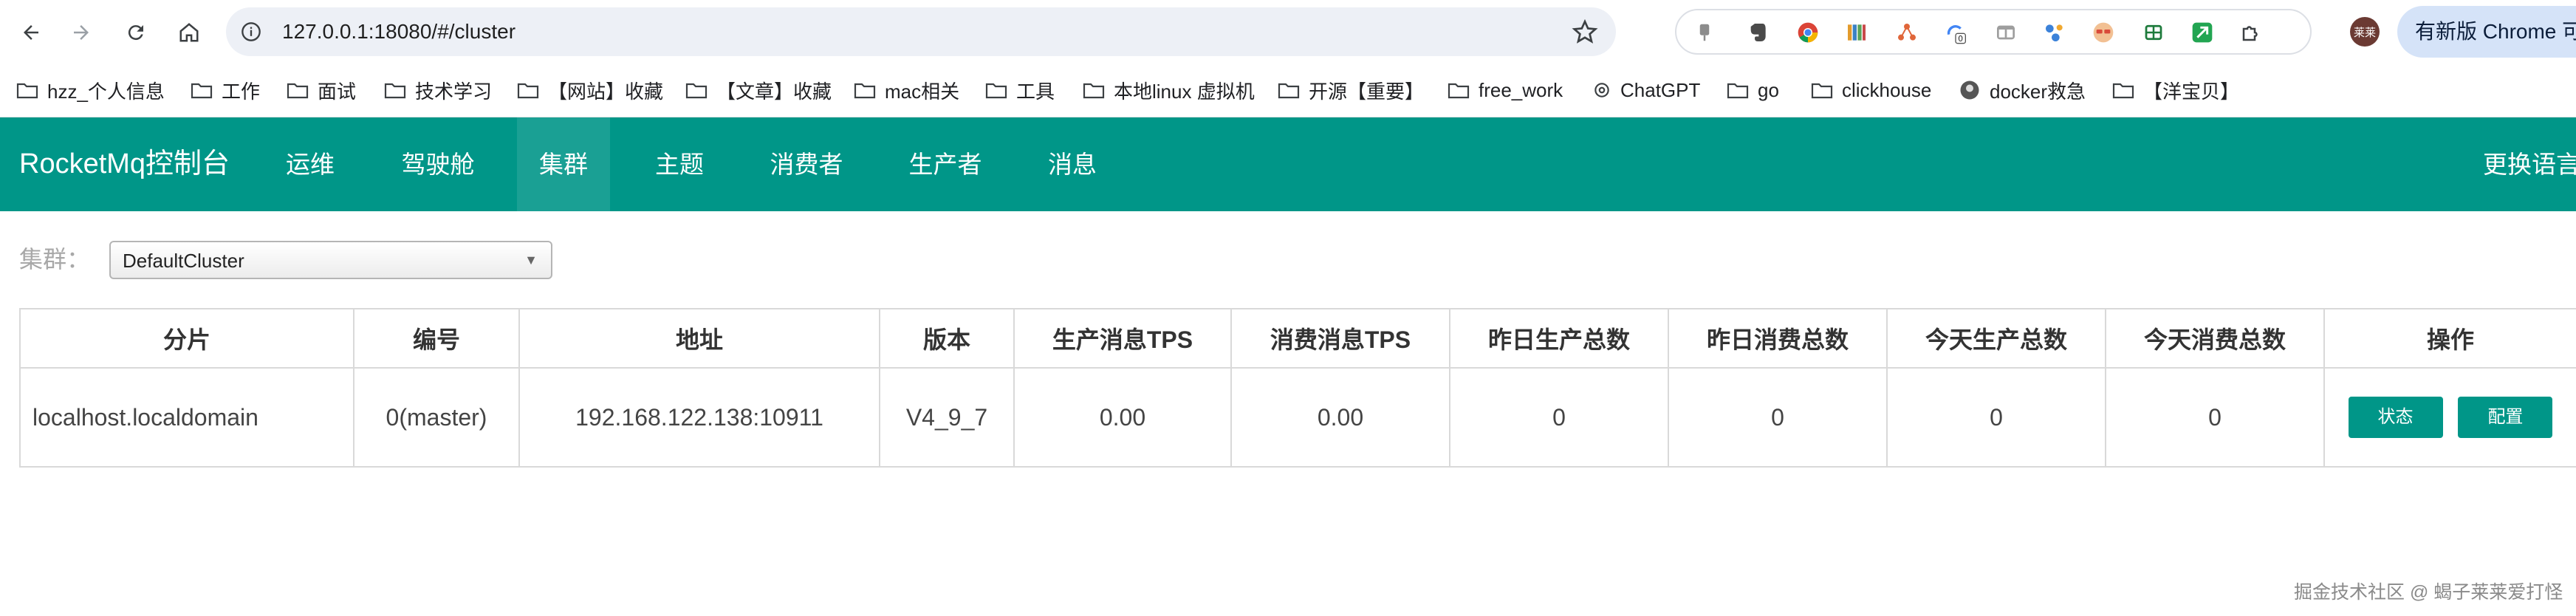 The height and width of the screenshot is (616, 2576). What do you see at coordinates (1808, 32) in the screenshot?
I see `chrome-logo-icon` at bounding box center [1808, 32].